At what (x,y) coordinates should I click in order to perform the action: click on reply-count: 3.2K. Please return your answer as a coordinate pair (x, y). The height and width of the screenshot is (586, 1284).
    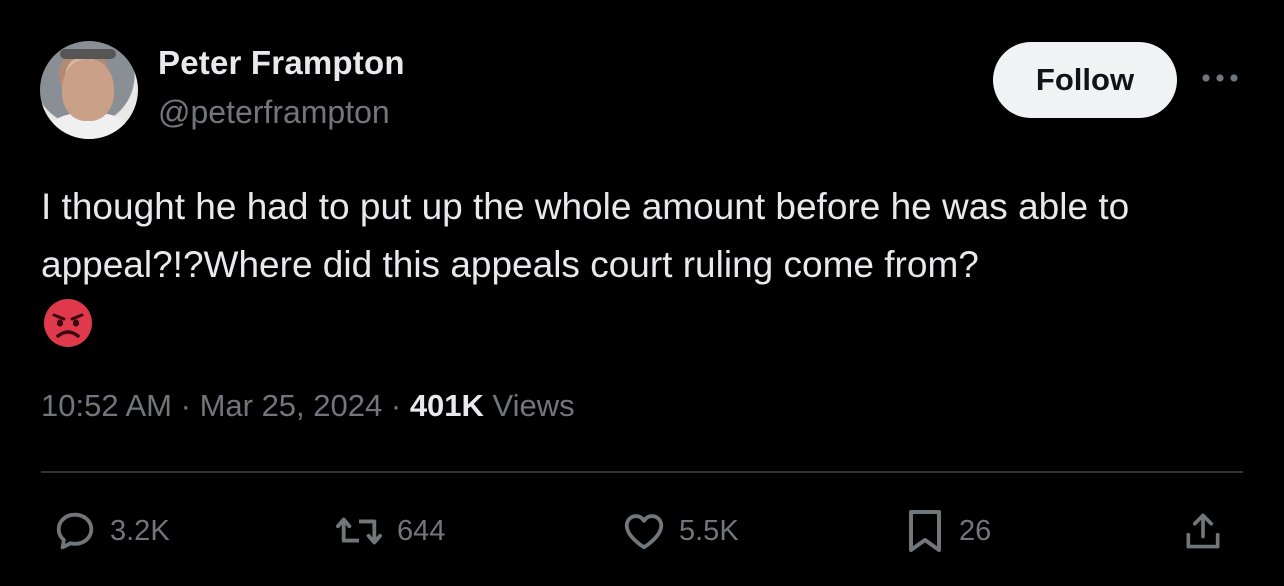
    Looking at the image, I should click on (140, 530).